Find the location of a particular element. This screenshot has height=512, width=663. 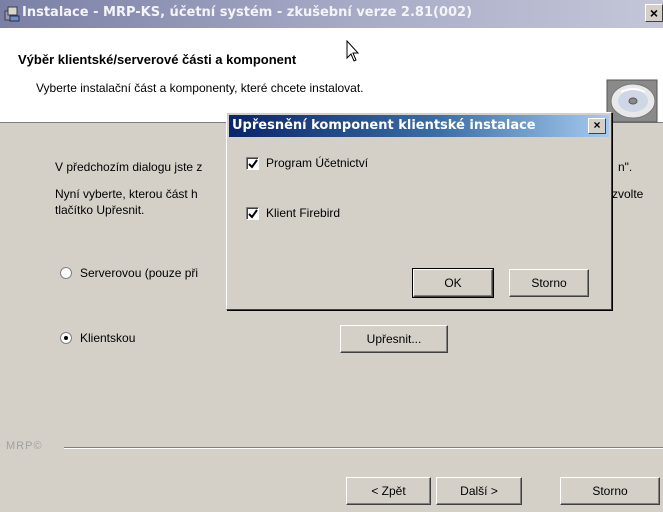

radio-server: Serverovou (pouze při is located at coordinates (129, 273).